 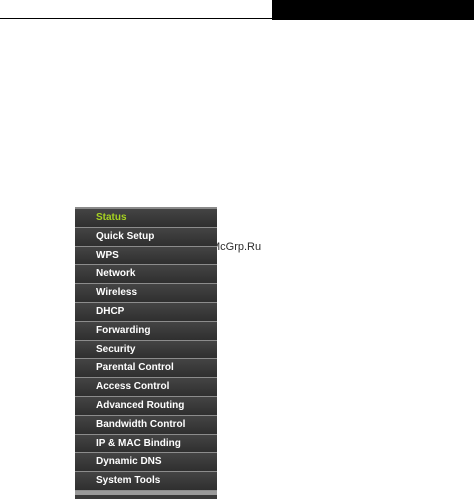 I want to click on menu-item-dhcp: DHCP, so click(x=146, y=312).